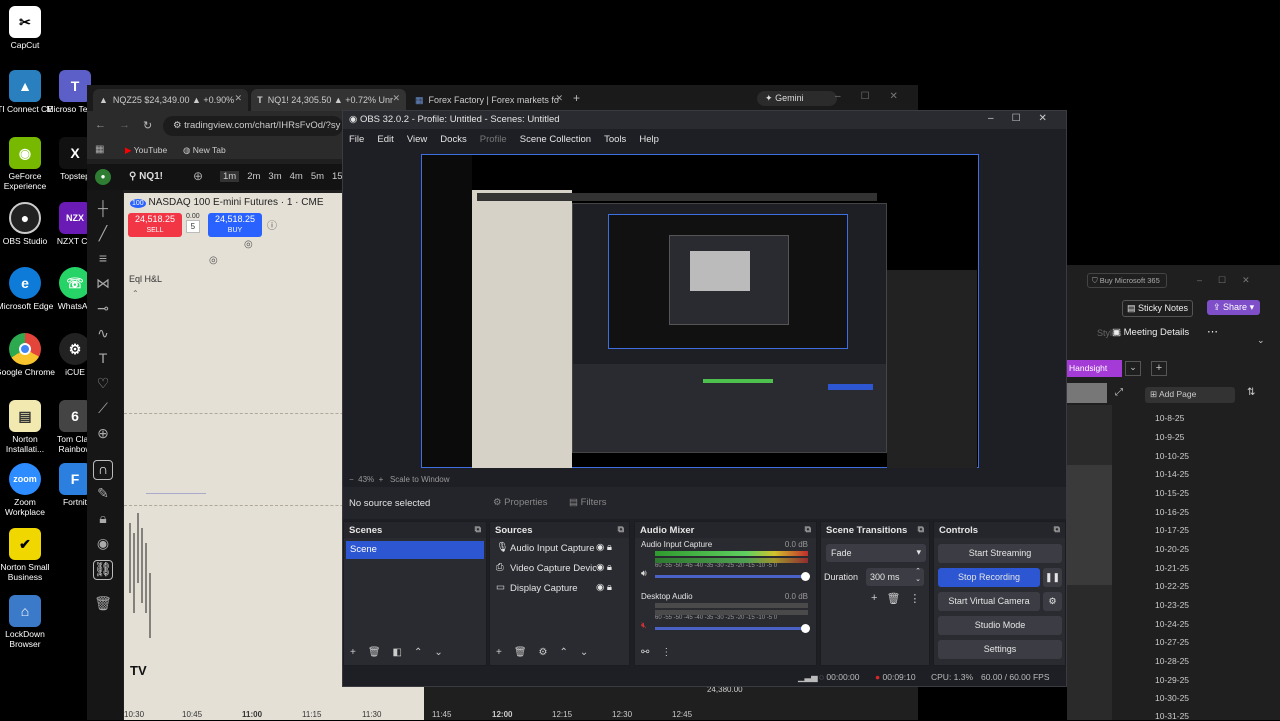  What do you see at coordinates (103, 235) in the screenshot?
I see `trendline-icon: ╱` at bounding box center [103, 235].